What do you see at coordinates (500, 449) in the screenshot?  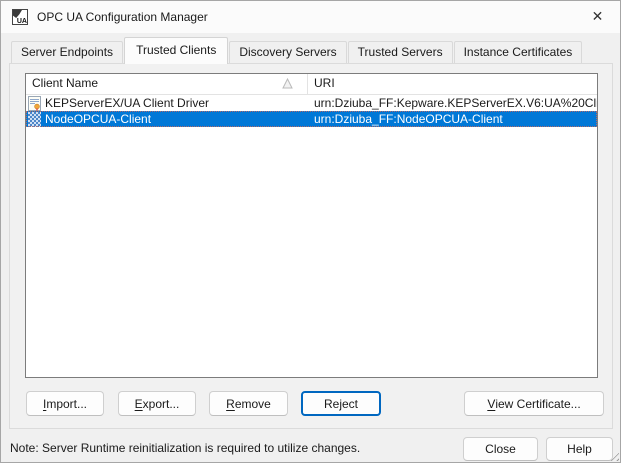 I see `close-button: Close` at bounding box center [500, 449].